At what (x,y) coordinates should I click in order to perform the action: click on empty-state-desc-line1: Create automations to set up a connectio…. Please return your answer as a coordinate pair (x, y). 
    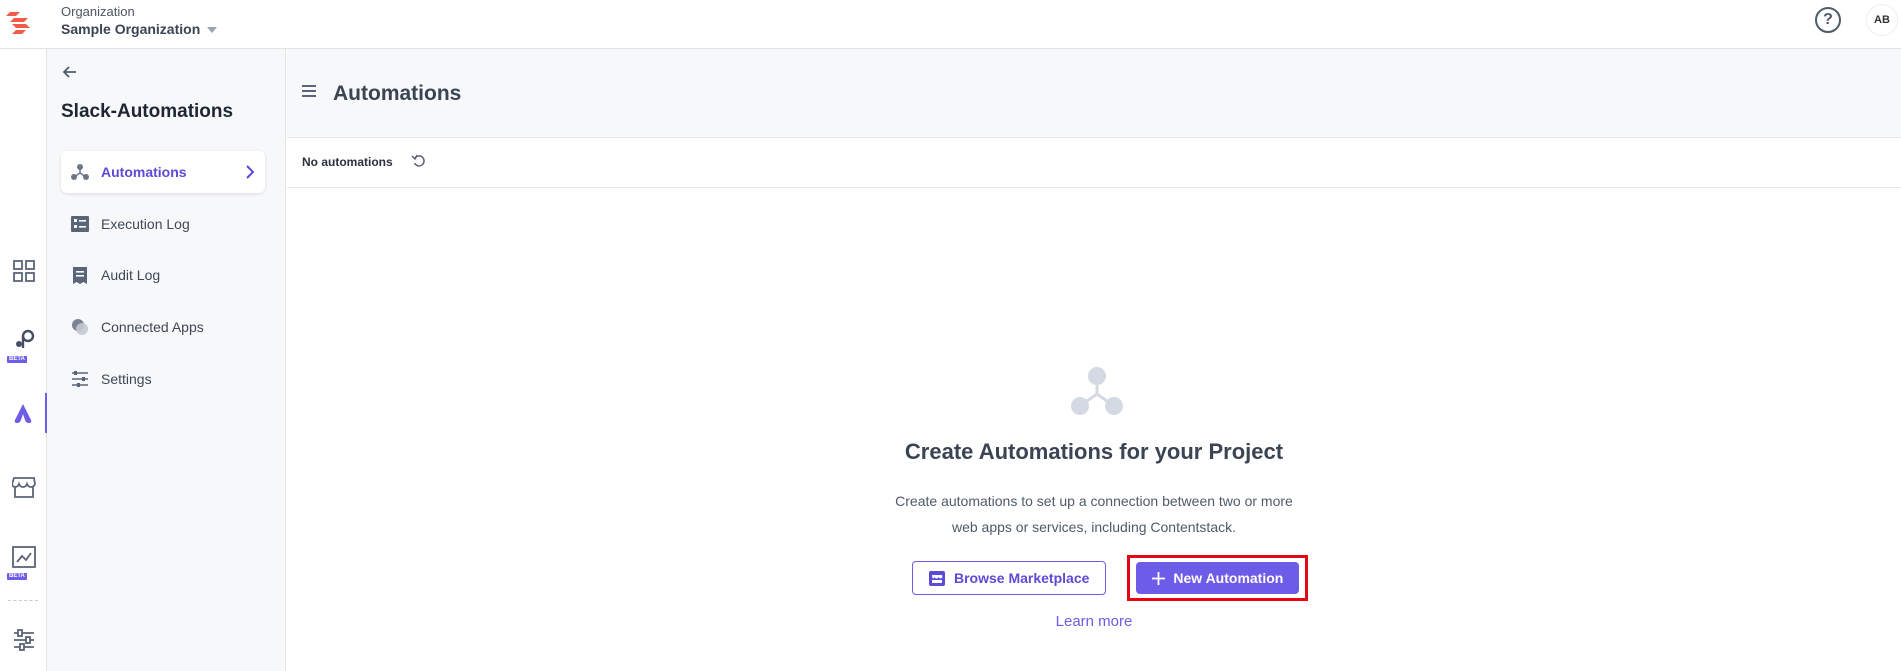
    Looking at the image, I should click on (1094, 501).